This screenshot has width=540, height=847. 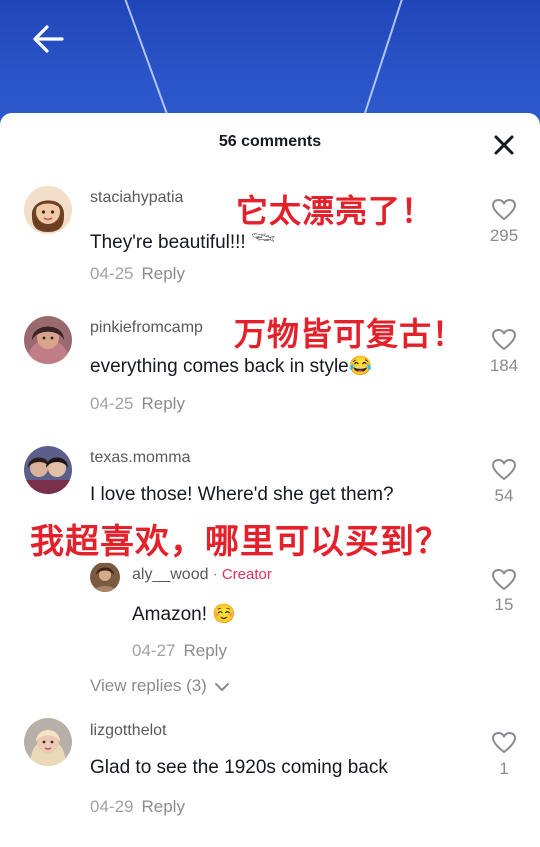 What do you see at coordinates (504, 145) in the screenshot?
I see `close-icon` at bounding box center [504, 145].